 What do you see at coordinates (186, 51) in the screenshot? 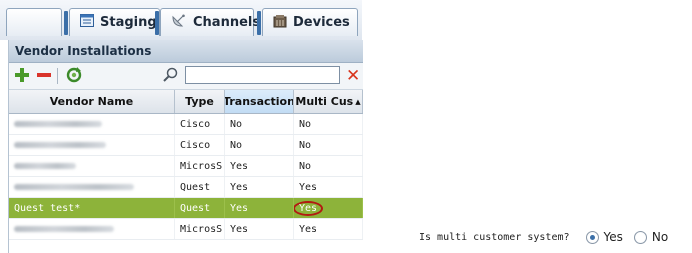
I see `panel-title: Vendor Installations` at bounding box center [186, 51].